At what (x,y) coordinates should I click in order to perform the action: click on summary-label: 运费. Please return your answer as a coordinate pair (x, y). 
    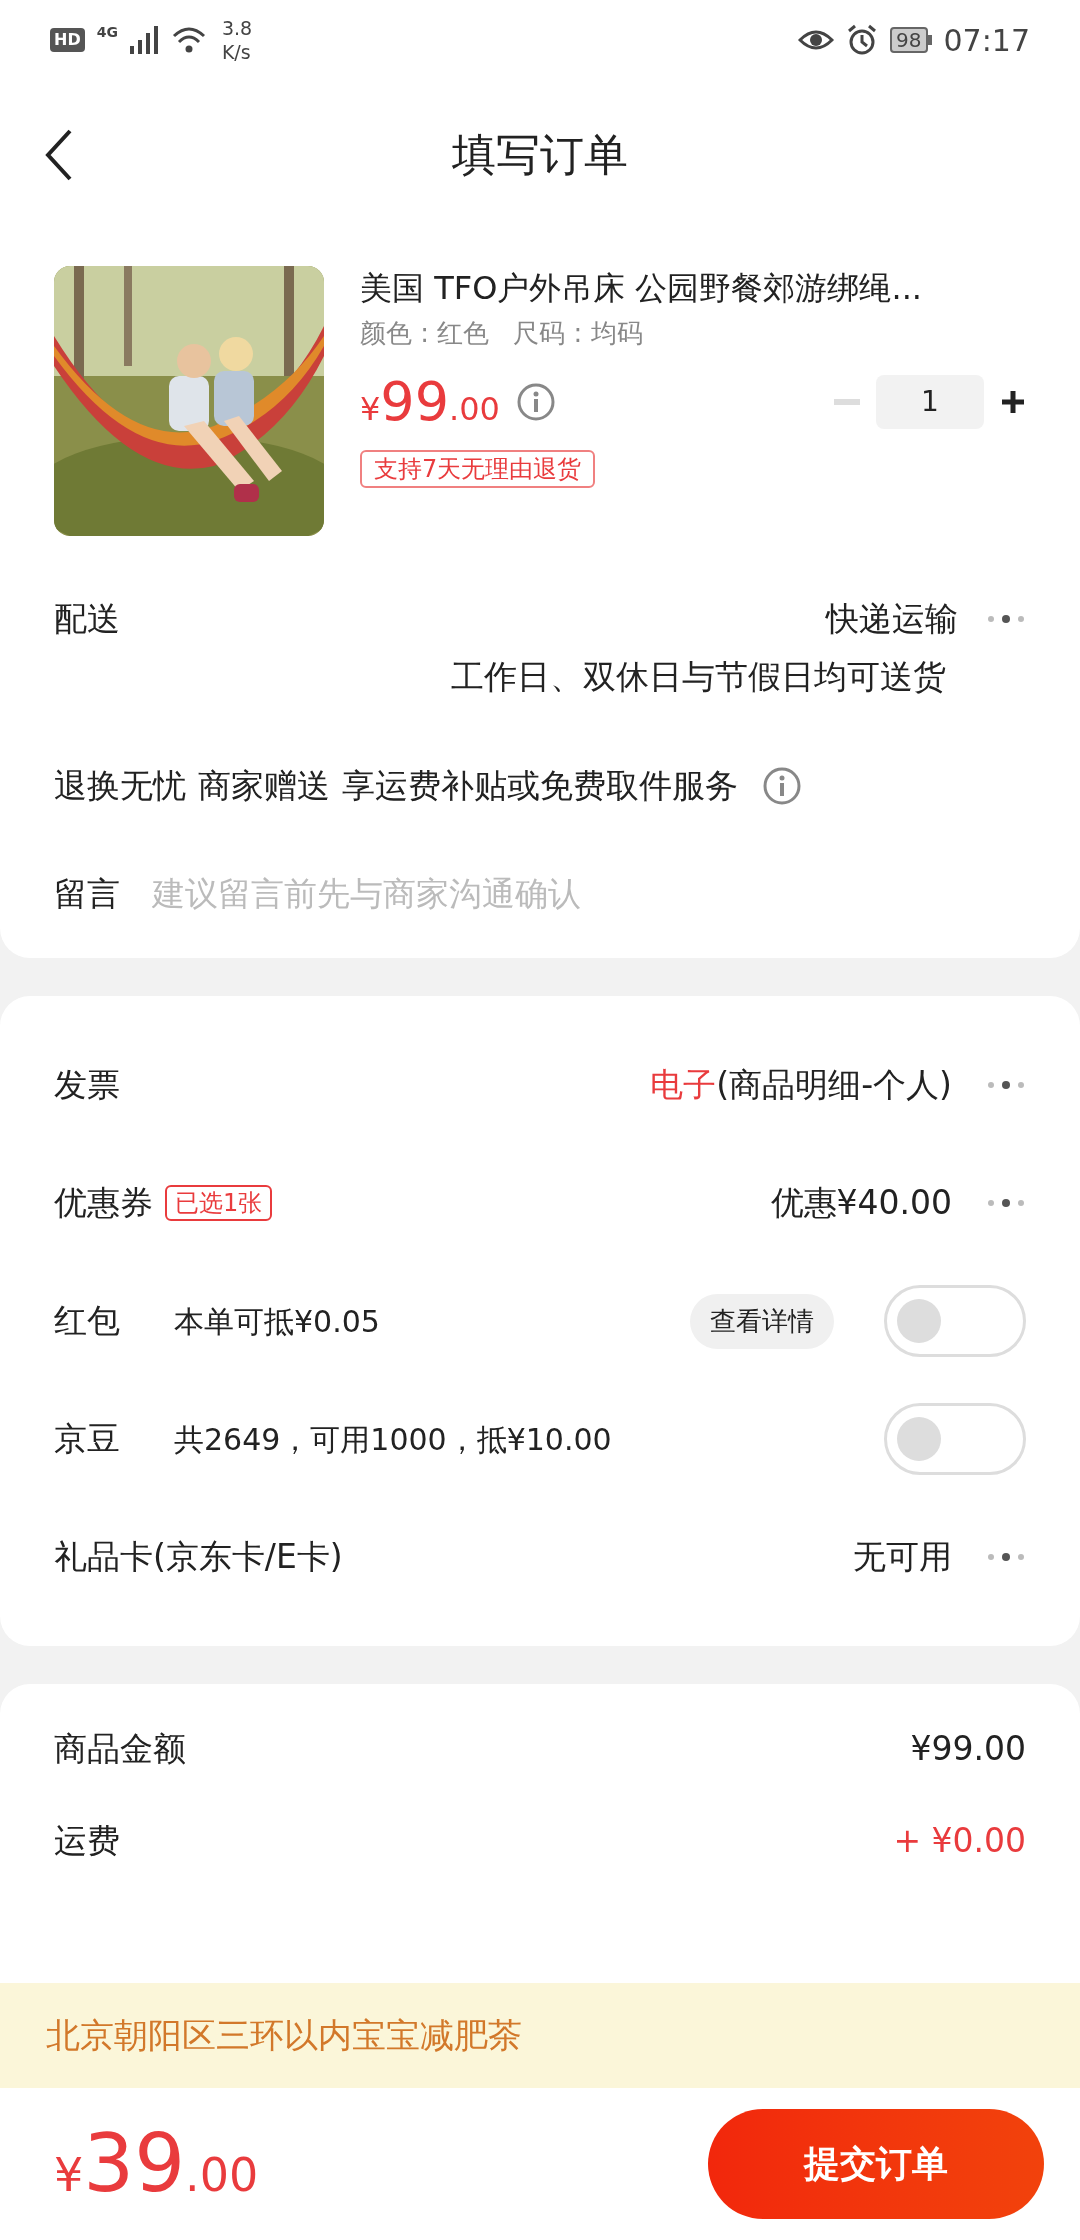
    Looking at the image, I should click on (87, 1840).